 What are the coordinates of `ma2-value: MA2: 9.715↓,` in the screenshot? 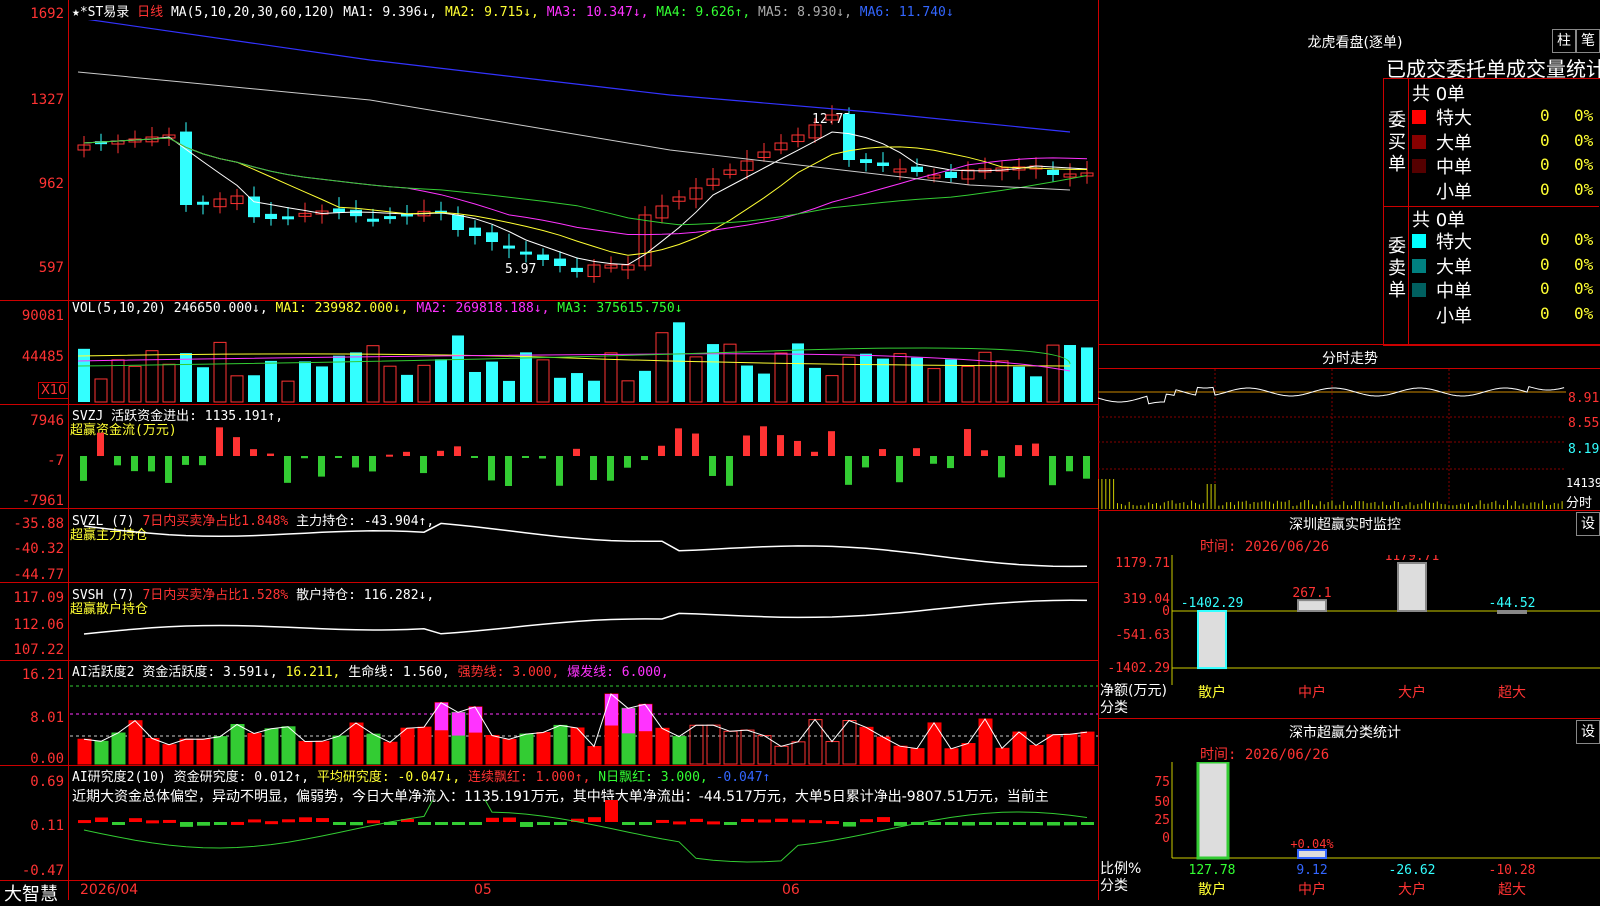 It's located at (491, 12).